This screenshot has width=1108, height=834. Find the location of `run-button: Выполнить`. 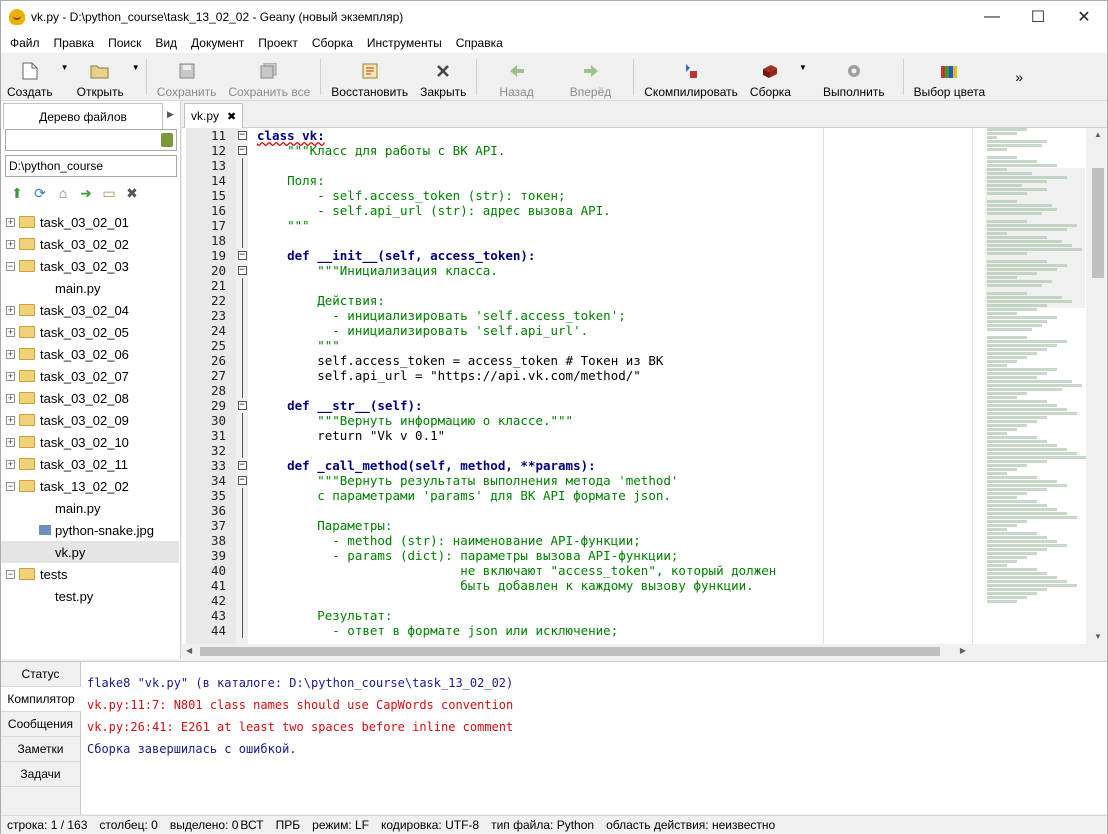

run-button: Выполнить is located at coordinates (854, 77).